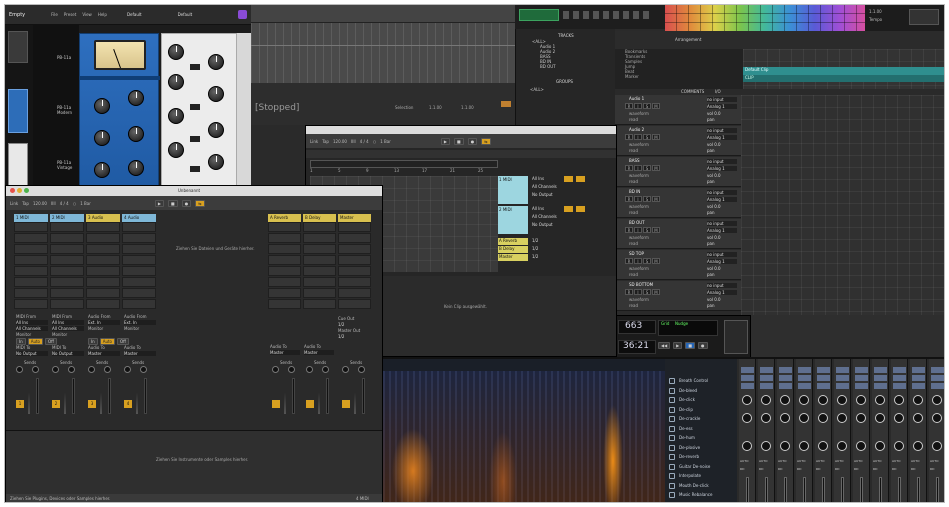  I want to click on iz-module-item: De-hum, so click(702, 438).